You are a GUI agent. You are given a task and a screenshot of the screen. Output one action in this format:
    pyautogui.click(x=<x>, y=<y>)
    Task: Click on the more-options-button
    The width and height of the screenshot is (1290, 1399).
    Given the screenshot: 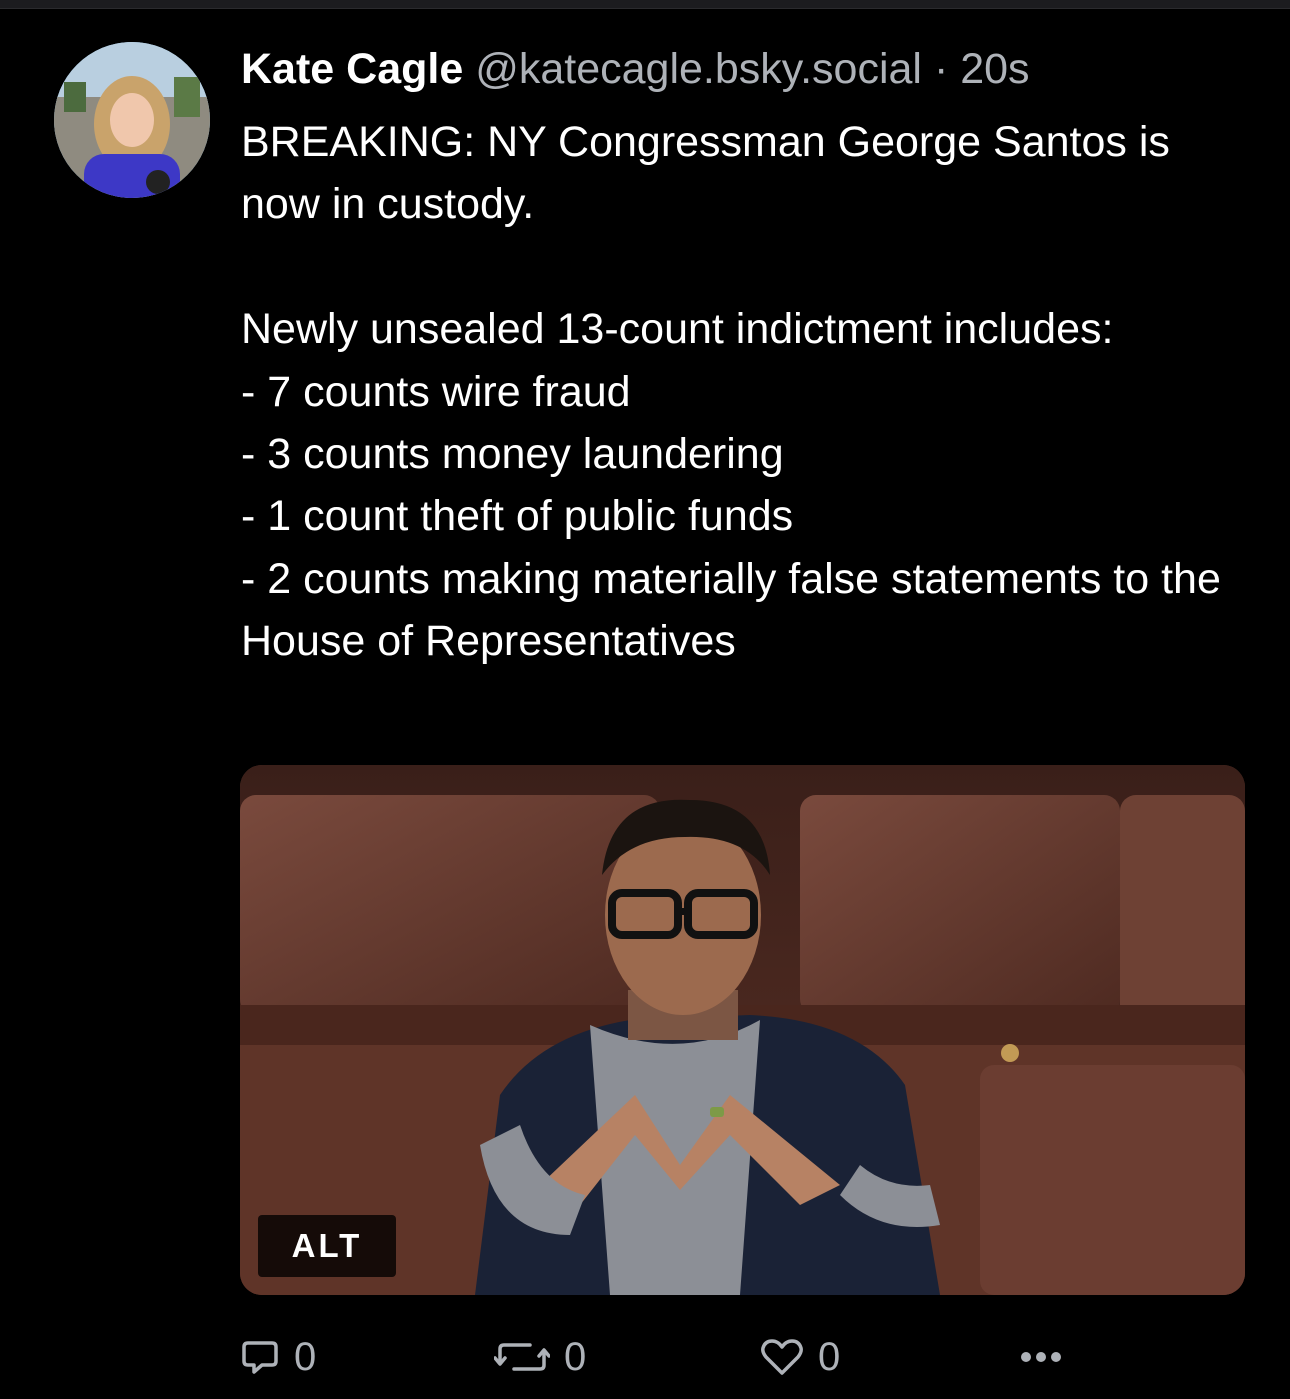 What is the action you would take?
    pyautogui.click(x=1041, y=1357)
    